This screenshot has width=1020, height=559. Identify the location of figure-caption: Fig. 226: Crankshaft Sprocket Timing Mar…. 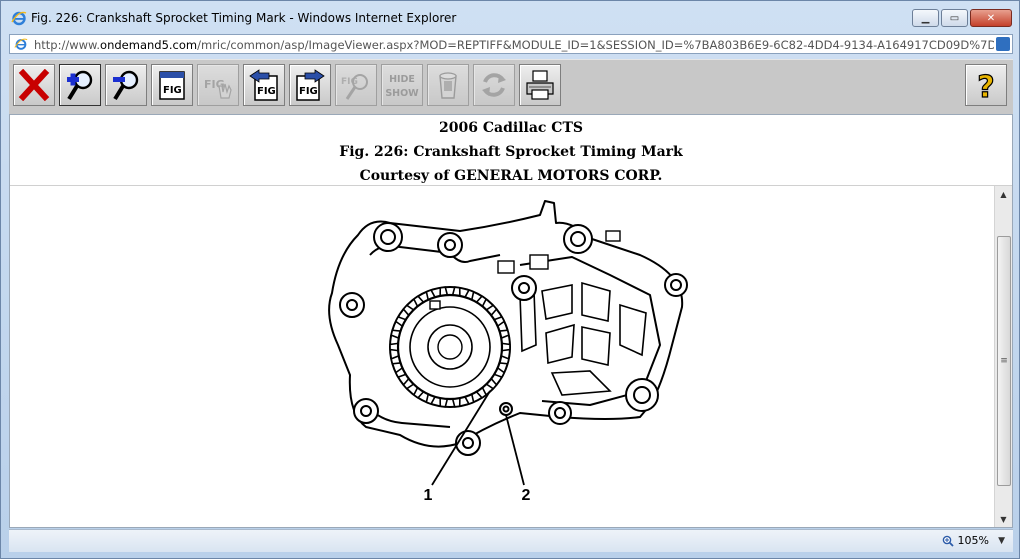
(511, 152).